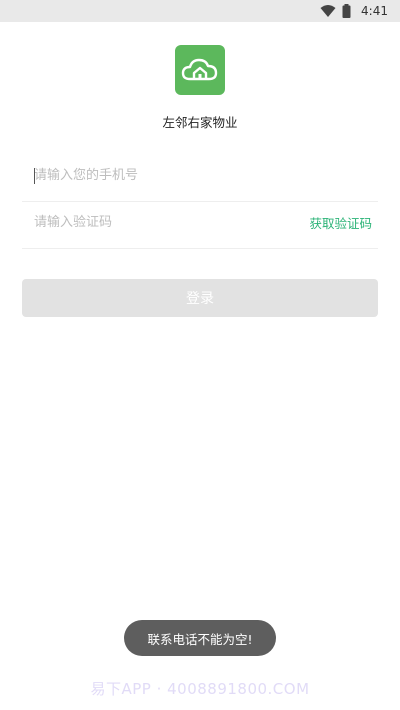  What do you see at coordinates (200, 298) in the screenshot?
I see `login-button: 登录` at bounding box center [200, 298].